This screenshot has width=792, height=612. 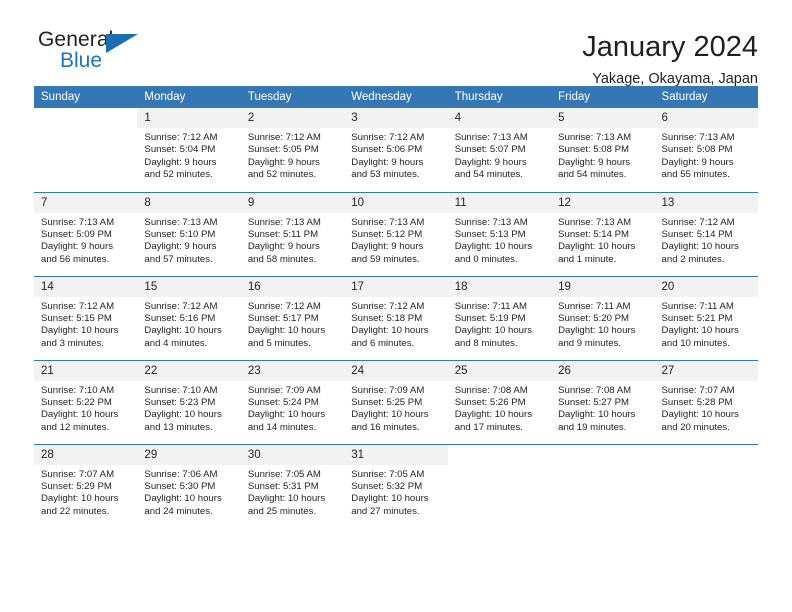 What do you see at coordinates (603, 370) in the screenshot?
I see `day-number: 26` at bounding box center [603, 370].